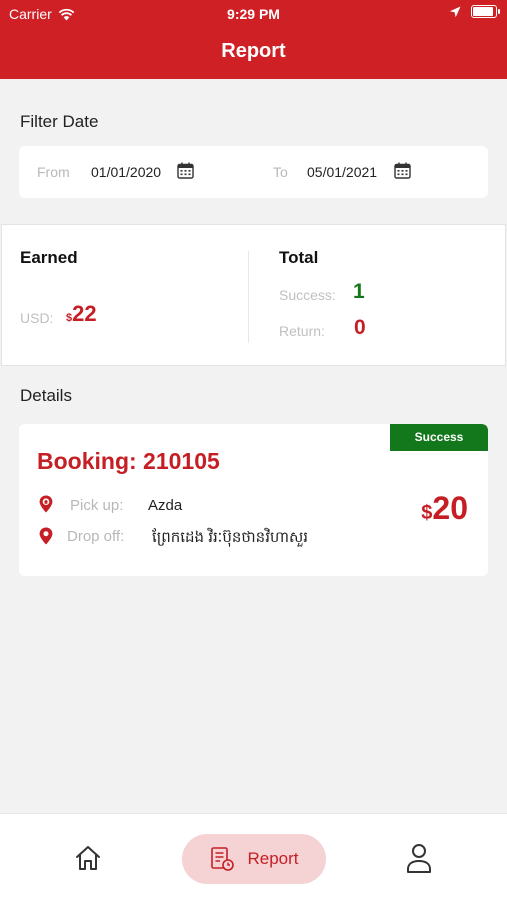 The height and width of the screenshot is (900, 507). What do you see at coordinates (37, 318) in the screenshot?
I see `currency-label: USD:` at bounding box center [37, 318].